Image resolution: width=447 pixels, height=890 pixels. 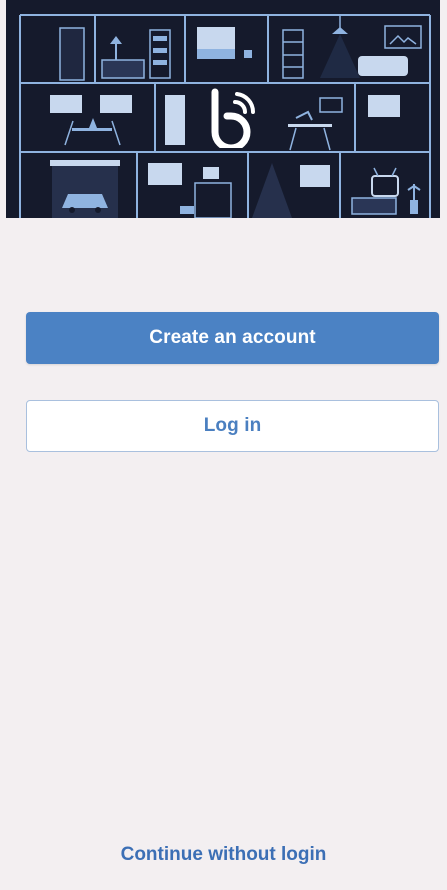 I want to click on login-label: Log in, so click(x=232, y=425).